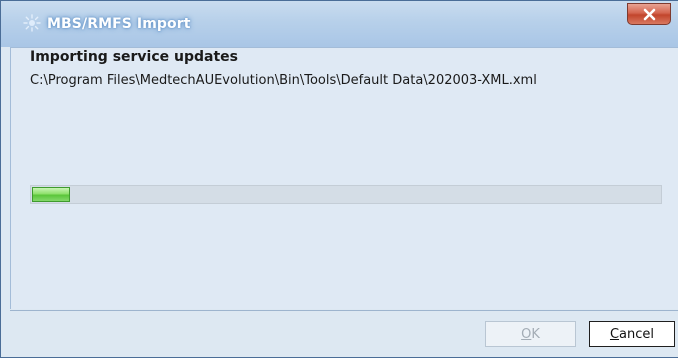 The image size is (678, 358). I want to click on progress-bar-fill, so click(51, 194).